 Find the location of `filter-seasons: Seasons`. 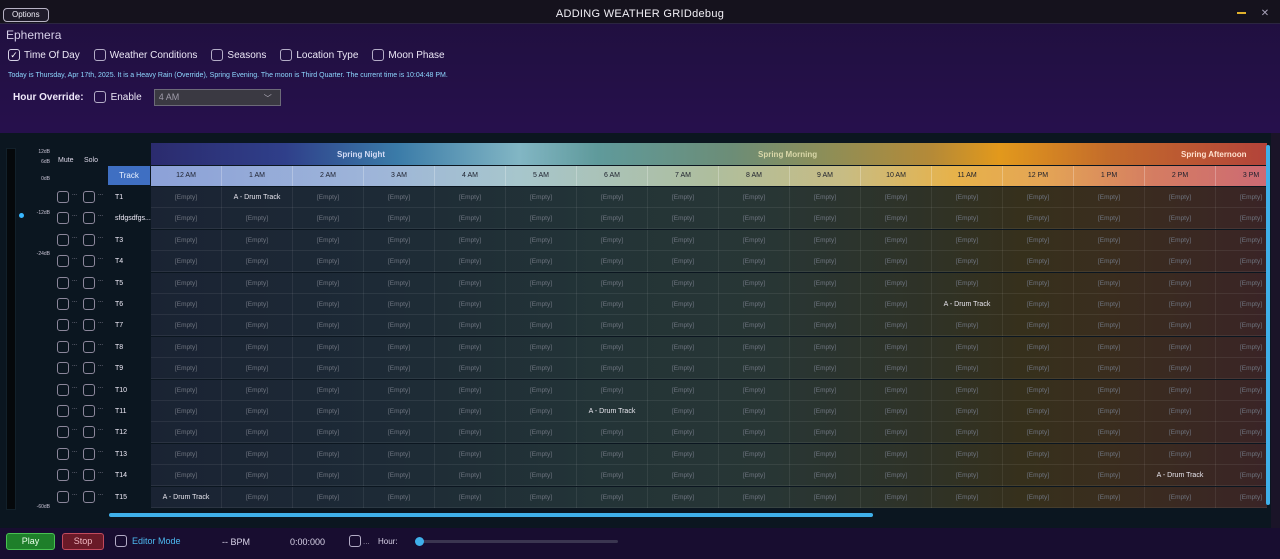

filter-seasons: Seasons is located at coordinates (238, 55).